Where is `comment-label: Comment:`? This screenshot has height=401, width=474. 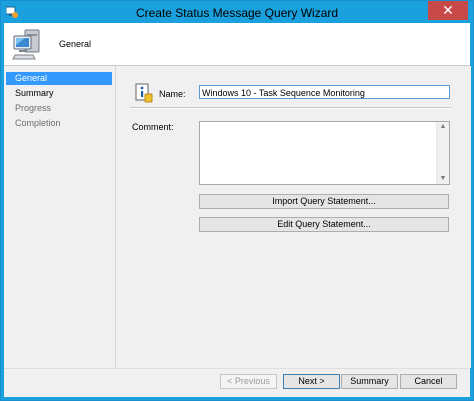
comment-label: Comment: is located at coordinates (153, 127).